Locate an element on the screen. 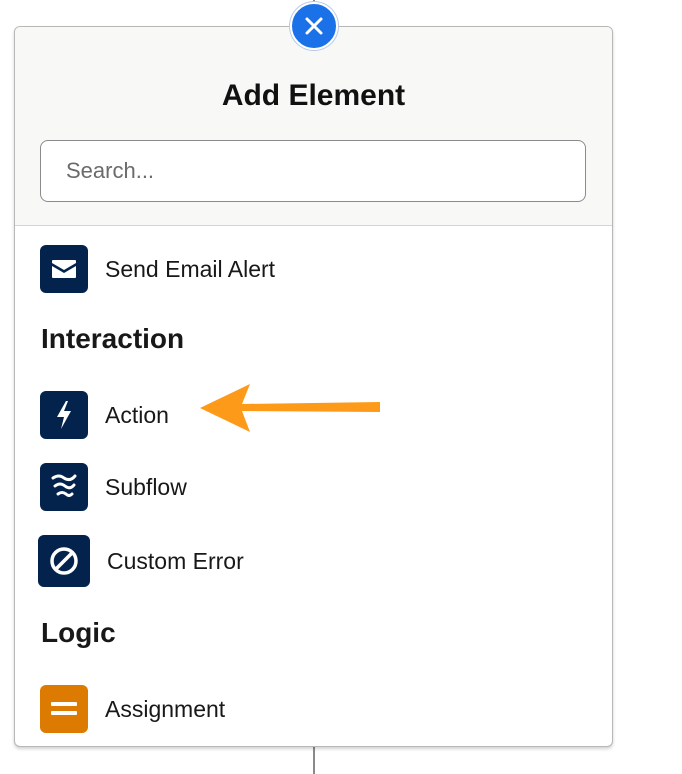  element-send-email-alert: Send Email Alert is located at coordinates (157, 269).